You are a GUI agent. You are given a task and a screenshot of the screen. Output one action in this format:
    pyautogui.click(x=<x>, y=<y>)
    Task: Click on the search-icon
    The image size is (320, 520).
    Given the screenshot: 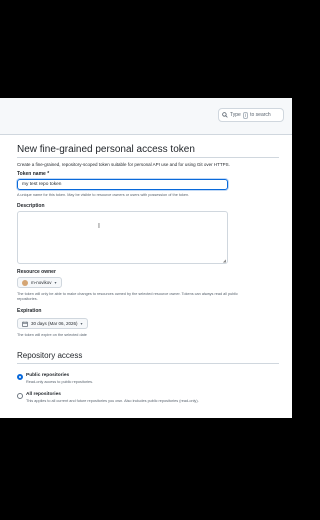 What is the action you would take?
    pyautogui.click(x=225, y=115)
    